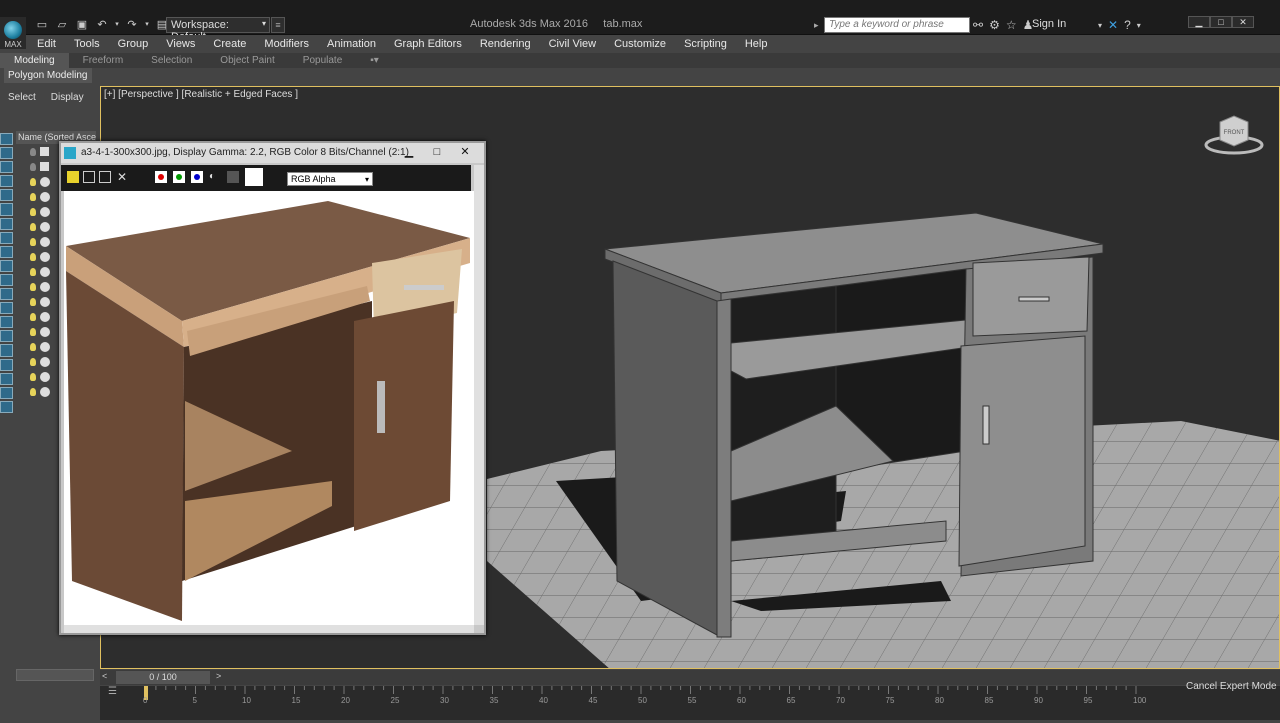 Image resolution: width=1280 pixels, height=723 pixels. What do you see at coordinates (640, 44) in the screenshot?
I see `menu-customize: Customize` at bounding box center [640, 44].